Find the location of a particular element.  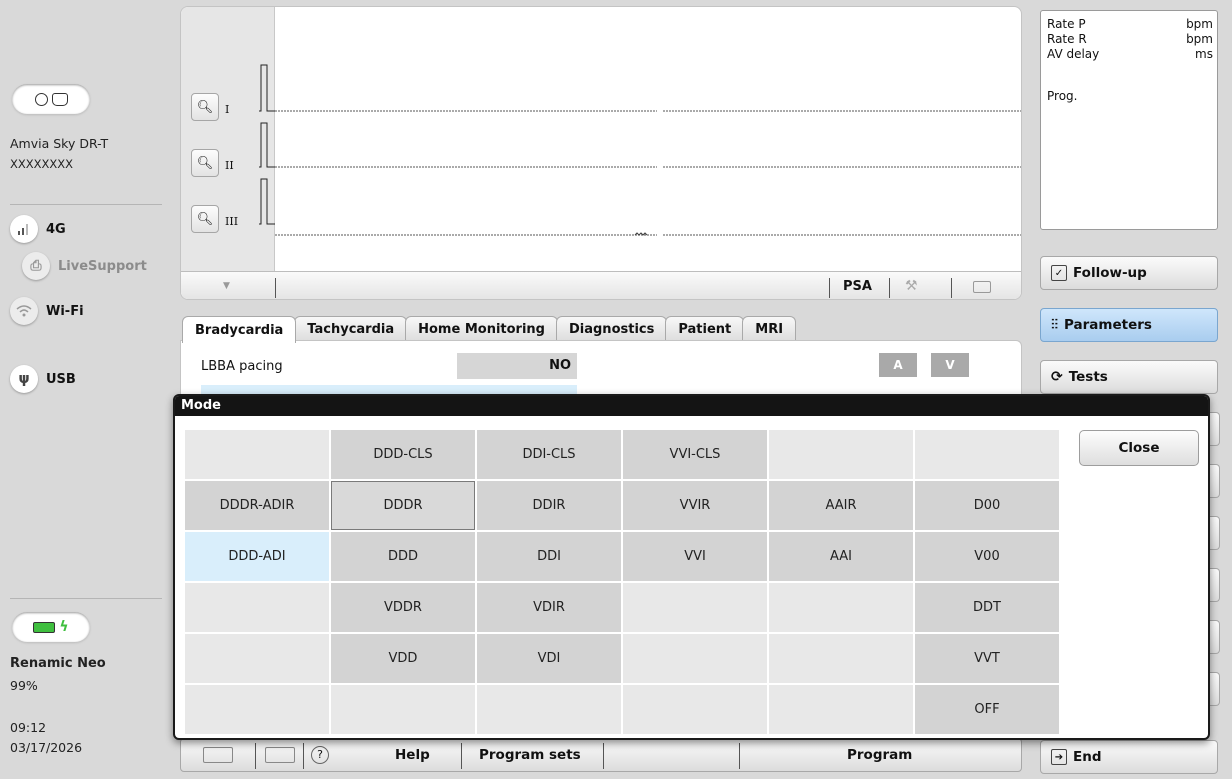

lbba-label: LBBA pacing is located at coordinates (242, 366).